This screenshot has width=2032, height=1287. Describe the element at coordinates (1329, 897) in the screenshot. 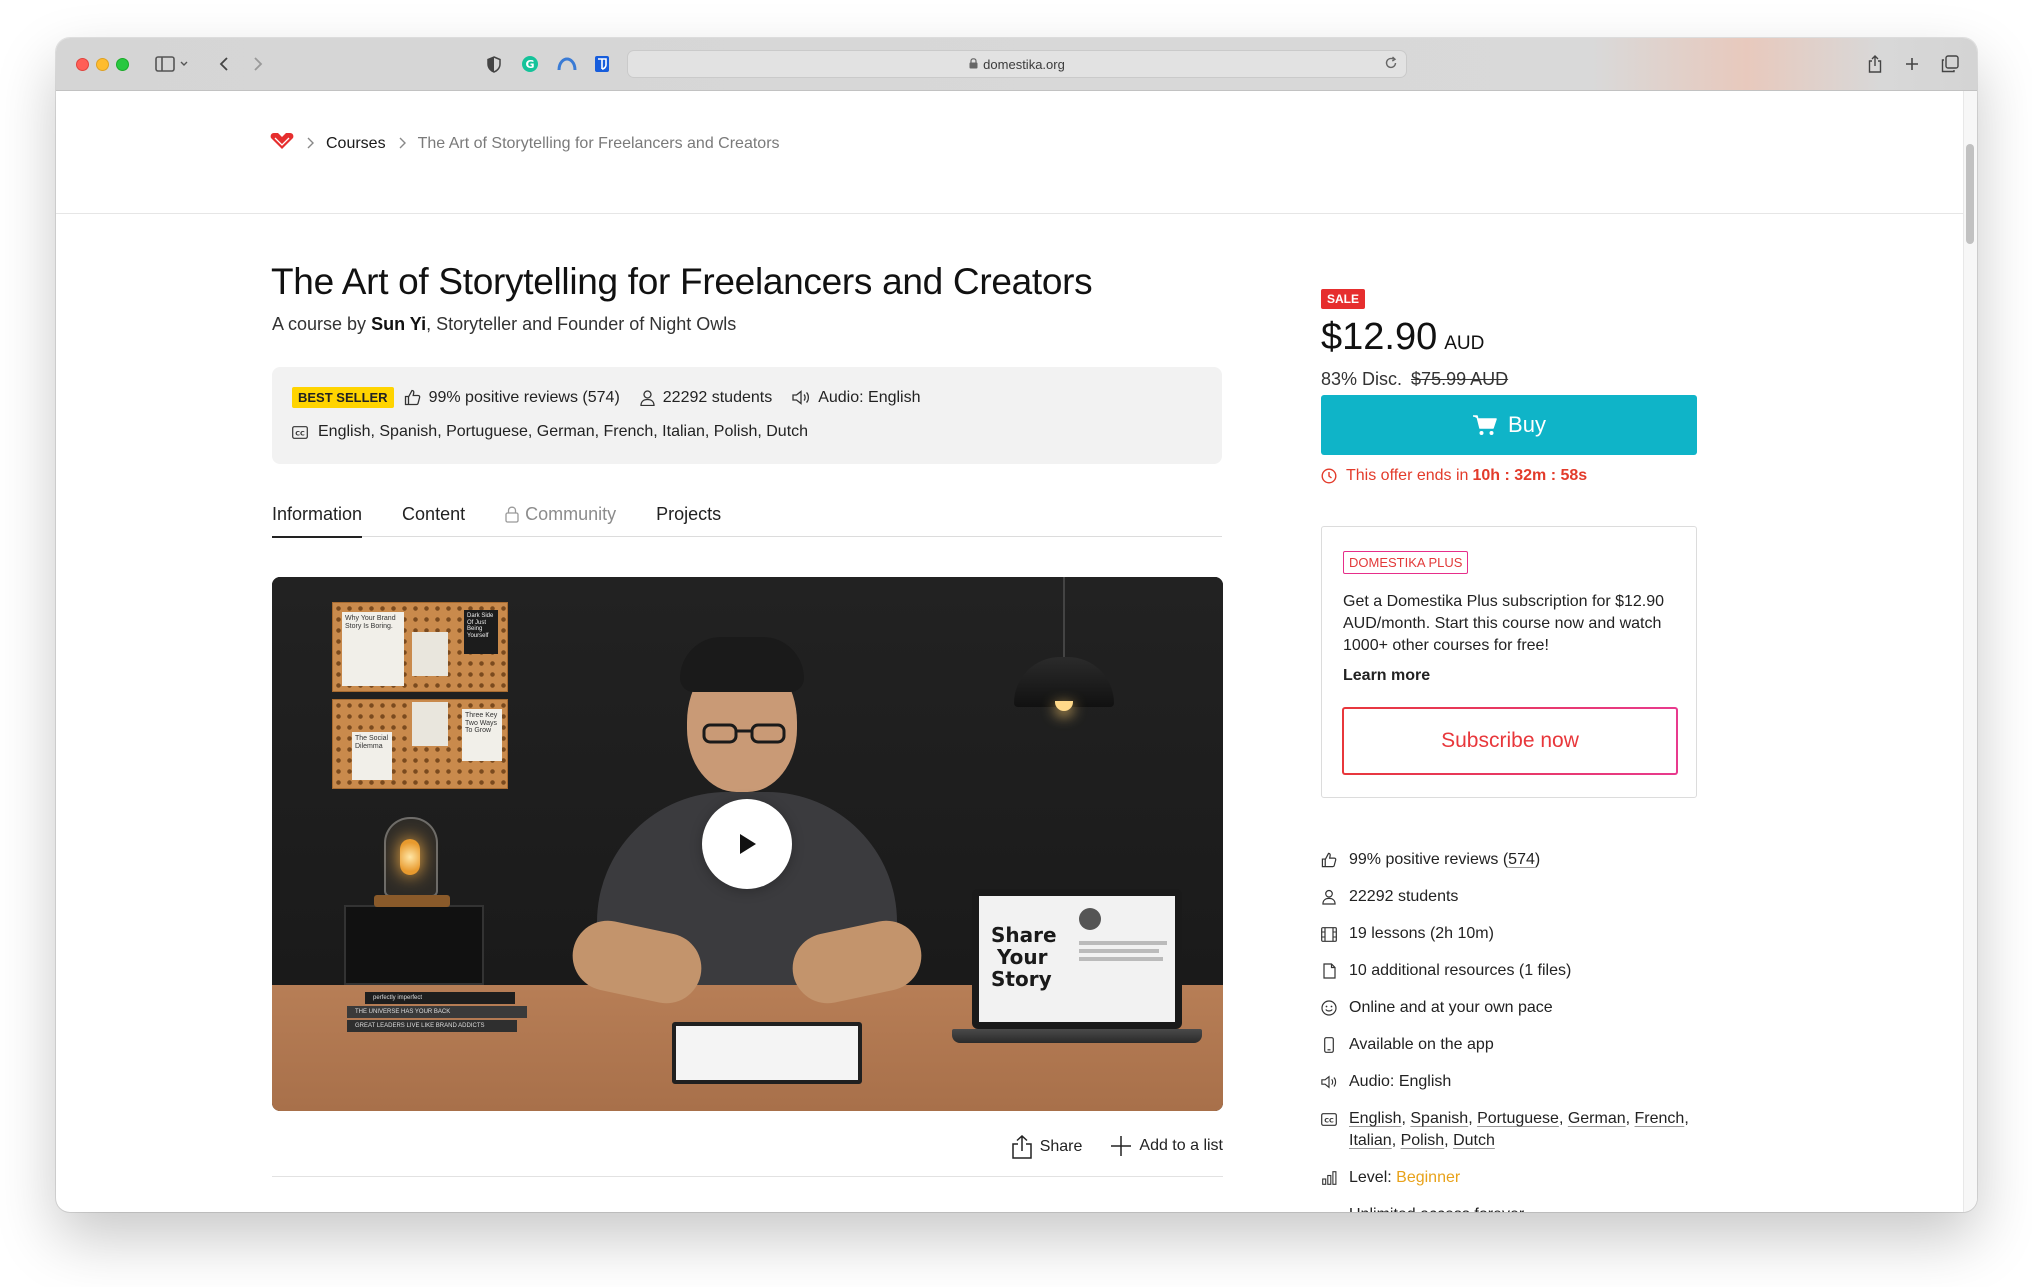

I see `user-icon` at that location.